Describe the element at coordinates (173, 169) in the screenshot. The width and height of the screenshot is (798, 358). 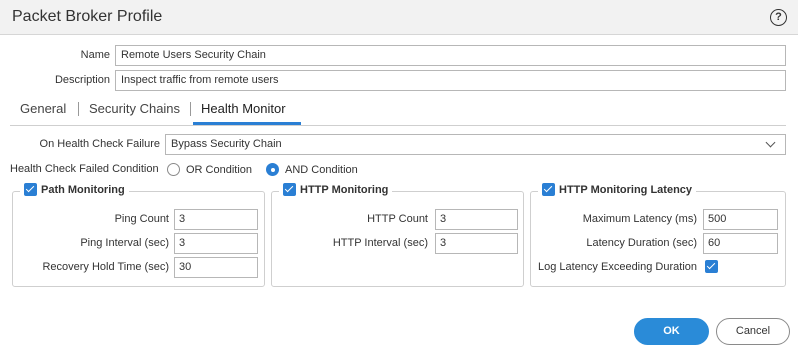
I see `or-condition-radio` at that location.